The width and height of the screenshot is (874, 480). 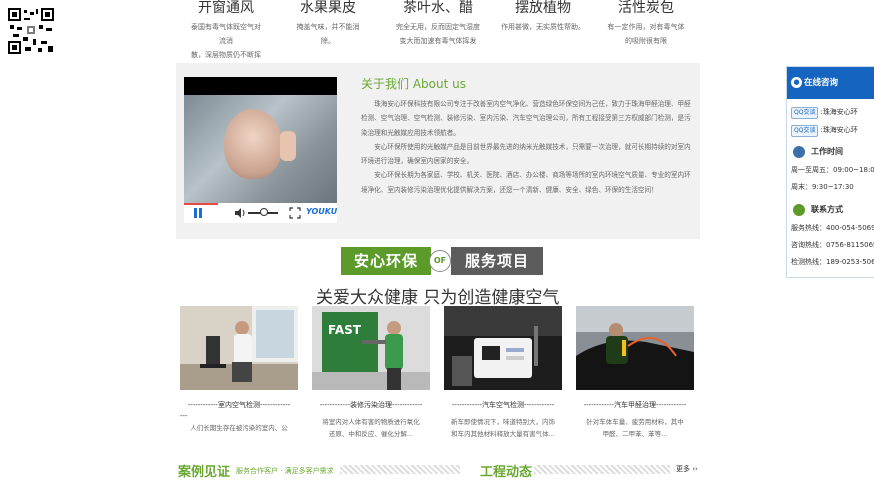 What do you see at coordinates (543, 8) in the screenshot?
I see `tip-title: 摆放植物` at bounding box center [543, 8].